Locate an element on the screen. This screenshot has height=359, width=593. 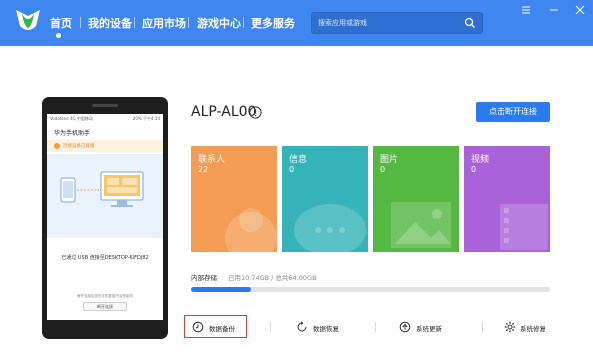
storage-label: 内部存储 is located at coordinates (204, 278).